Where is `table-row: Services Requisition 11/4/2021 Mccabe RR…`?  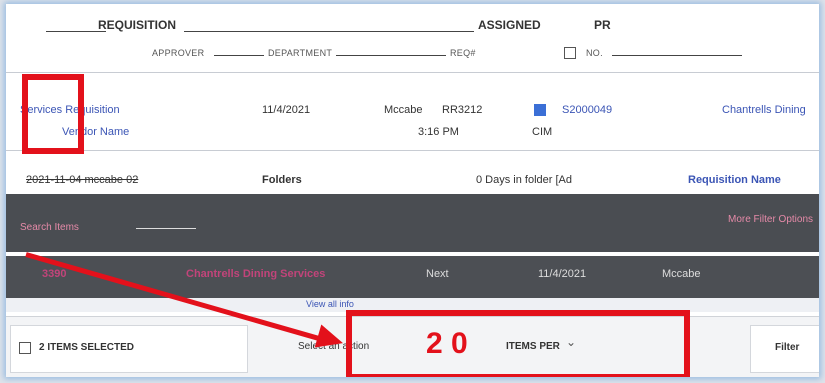 table-row: Services Requisition 11/4/2021 Mccabe RR… is located at coordinates (412, 120).